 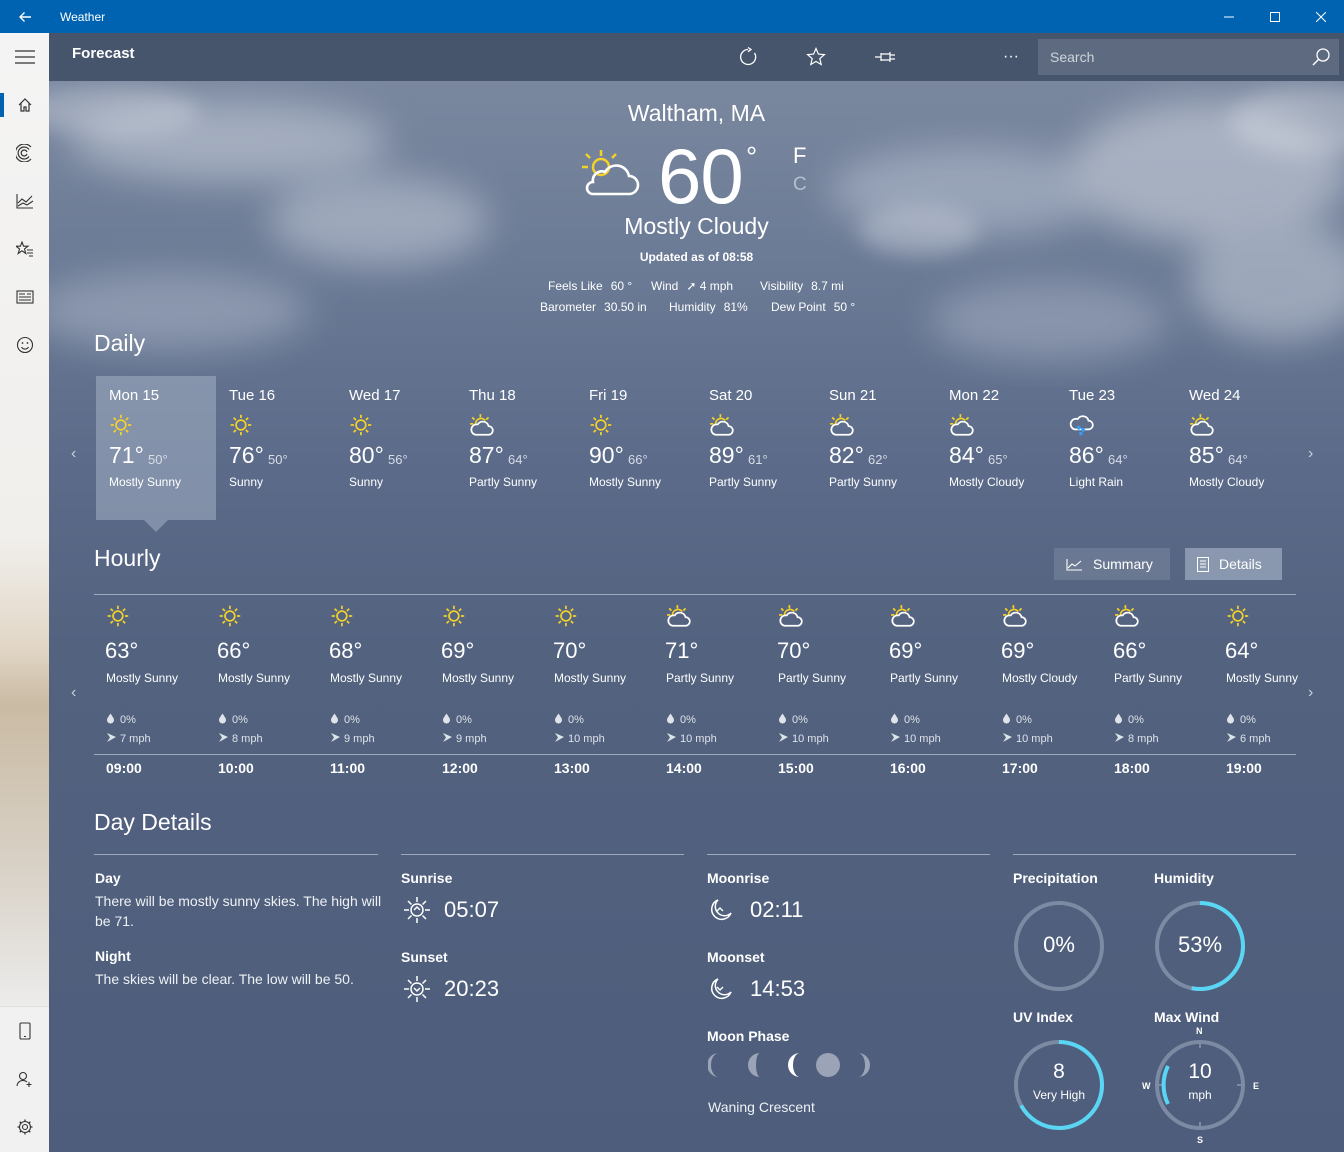 What do you see at coordinates (816, 57) in the screenshot?
I see `favorite-button` at bounding box center [816, 57].